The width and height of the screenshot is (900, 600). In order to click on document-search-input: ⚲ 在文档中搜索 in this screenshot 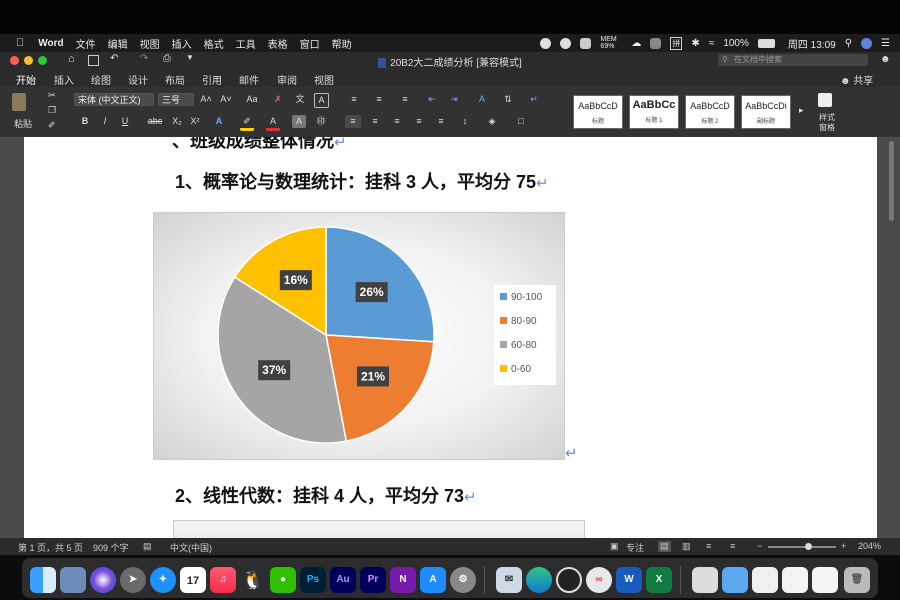, I will do `click(793, 60)`.